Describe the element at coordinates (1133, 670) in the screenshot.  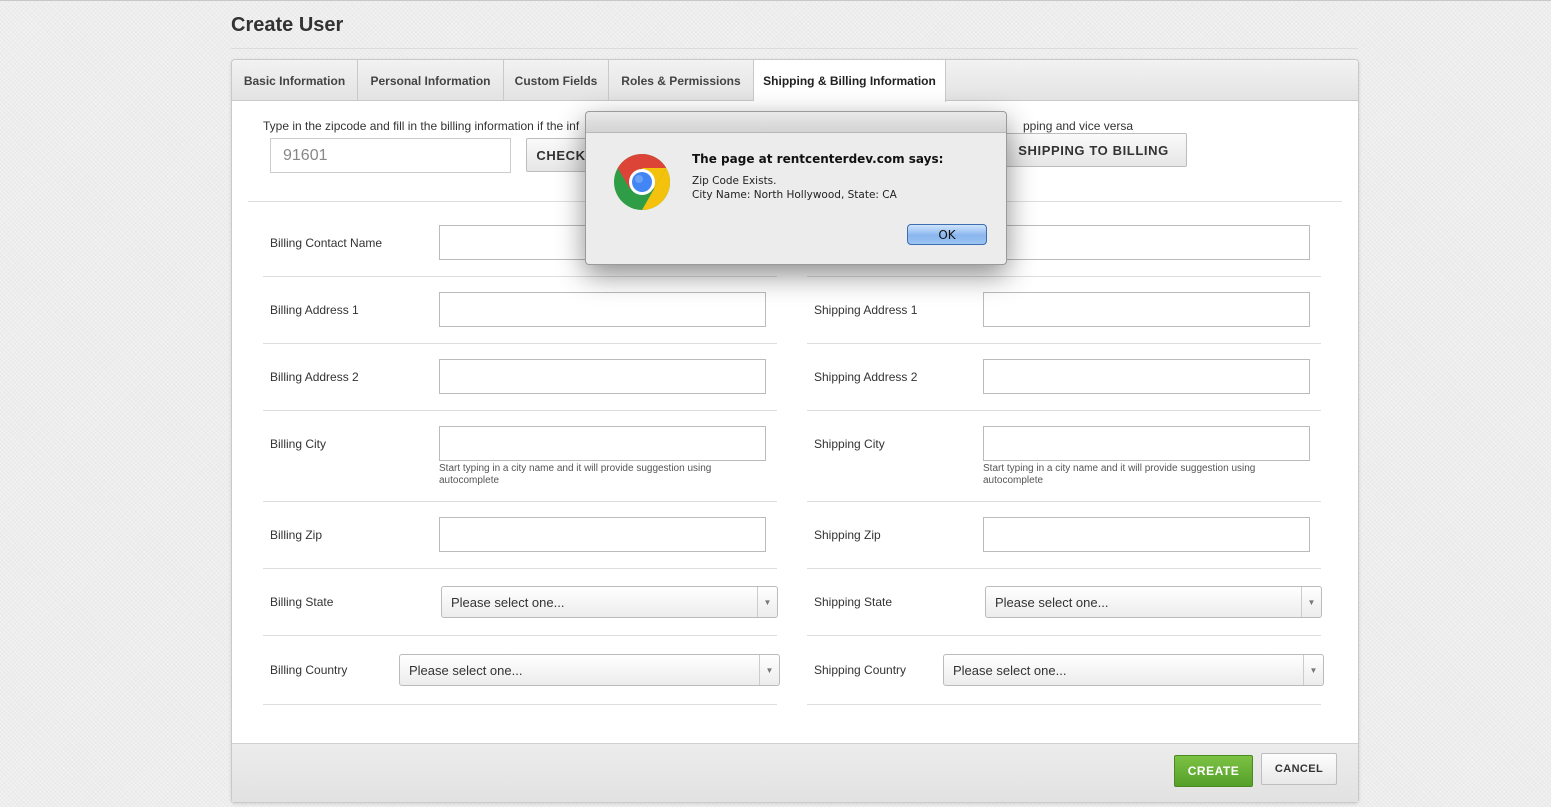
I see `shipping-country-select: Please select one... ▼` at that location.